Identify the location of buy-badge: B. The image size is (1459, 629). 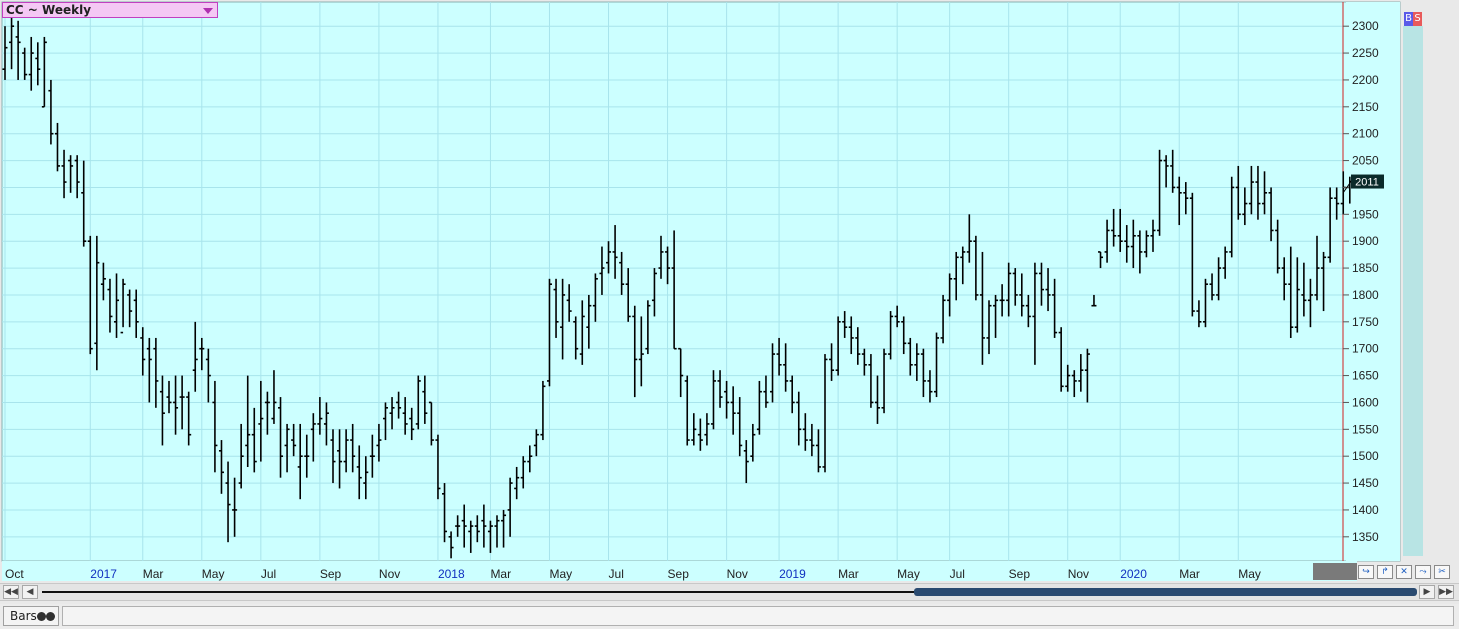
(1408, 19).